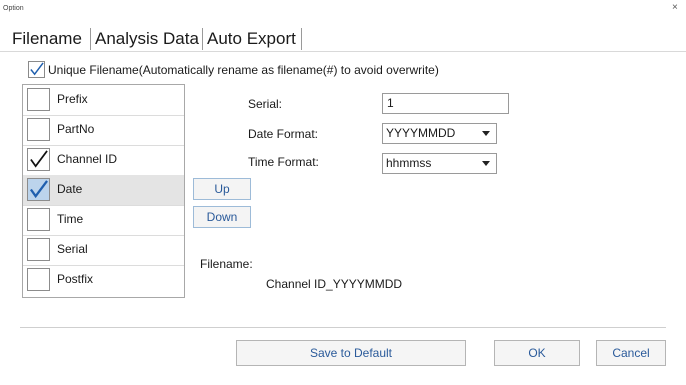  Describe the element at coordinates (222, 189) in the screenshot. I see `move-up-button: Up` at that location.